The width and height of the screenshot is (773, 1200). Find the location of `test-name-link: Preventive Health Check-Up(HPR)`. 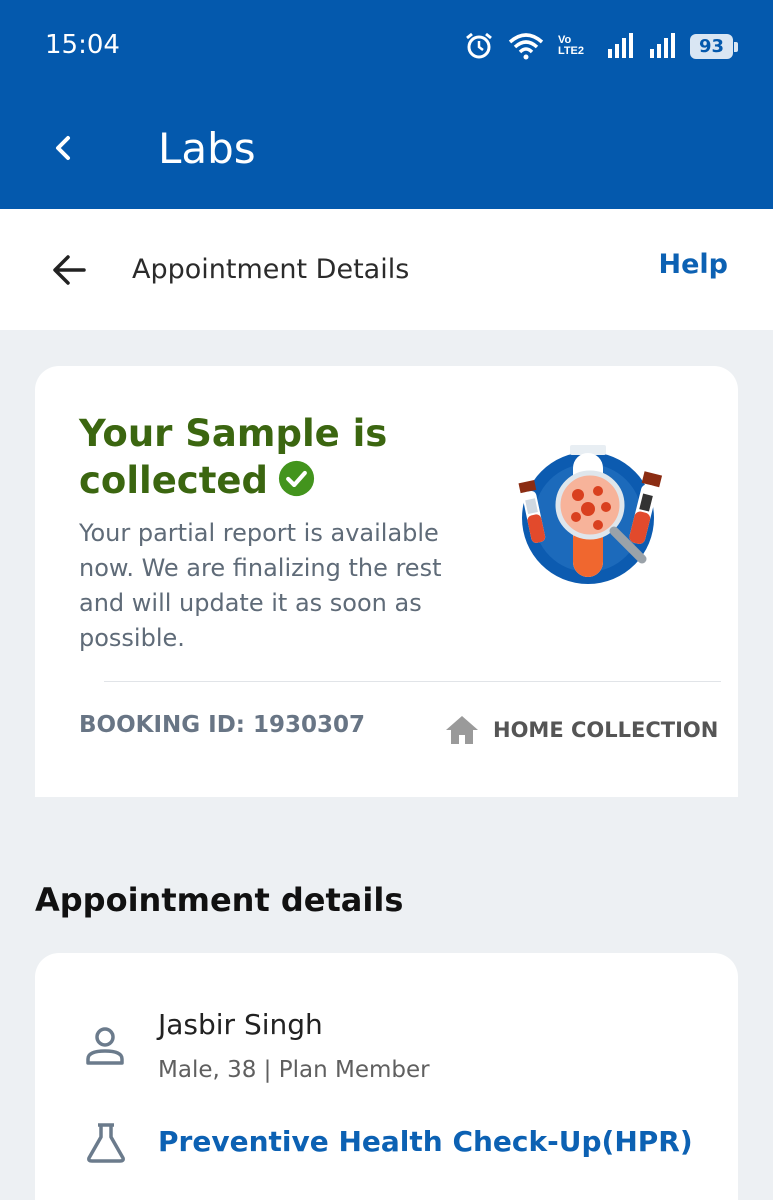

test-name-link: Preventive Health Check-Up(HPR) is located at coordinates (425, 1141).